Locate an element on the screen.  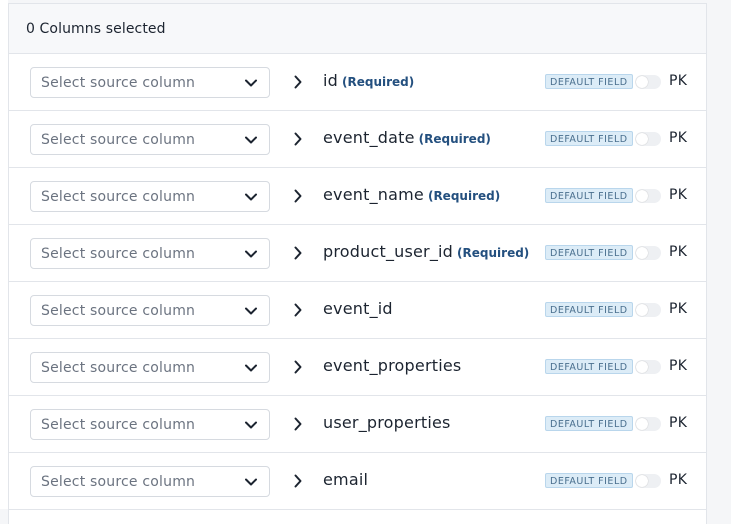
field-name: email is located at coordinates (346, 479).